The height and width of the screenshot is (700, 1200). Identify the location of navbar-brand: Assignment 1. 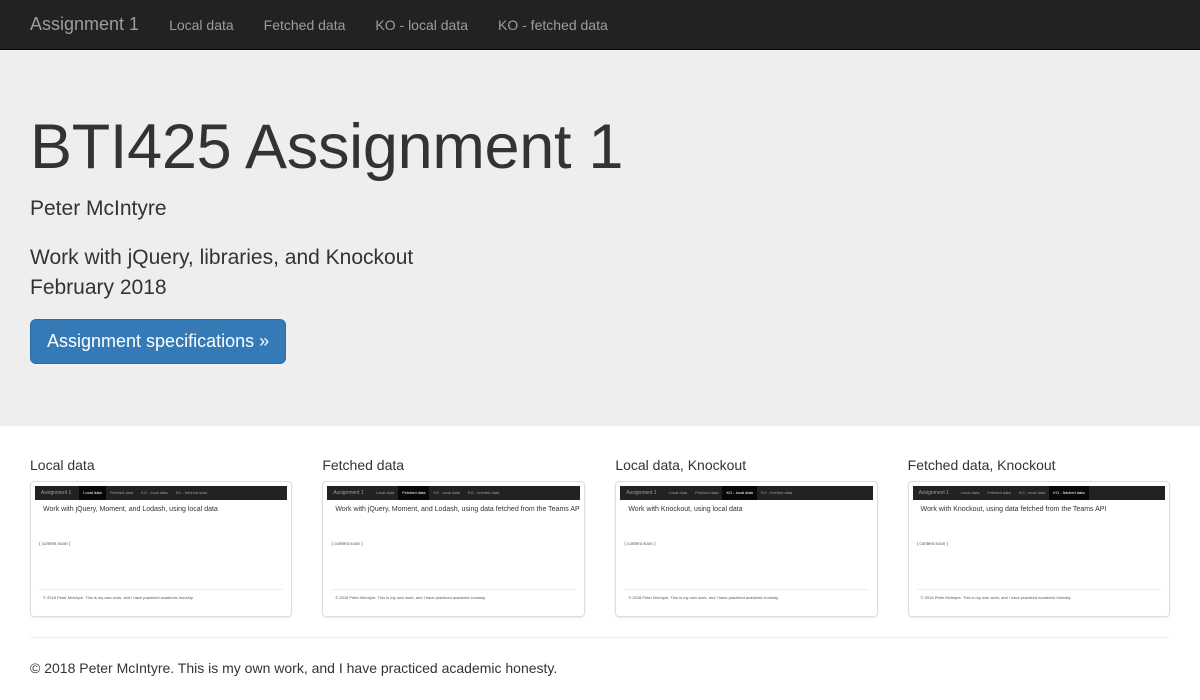
(84, 24).